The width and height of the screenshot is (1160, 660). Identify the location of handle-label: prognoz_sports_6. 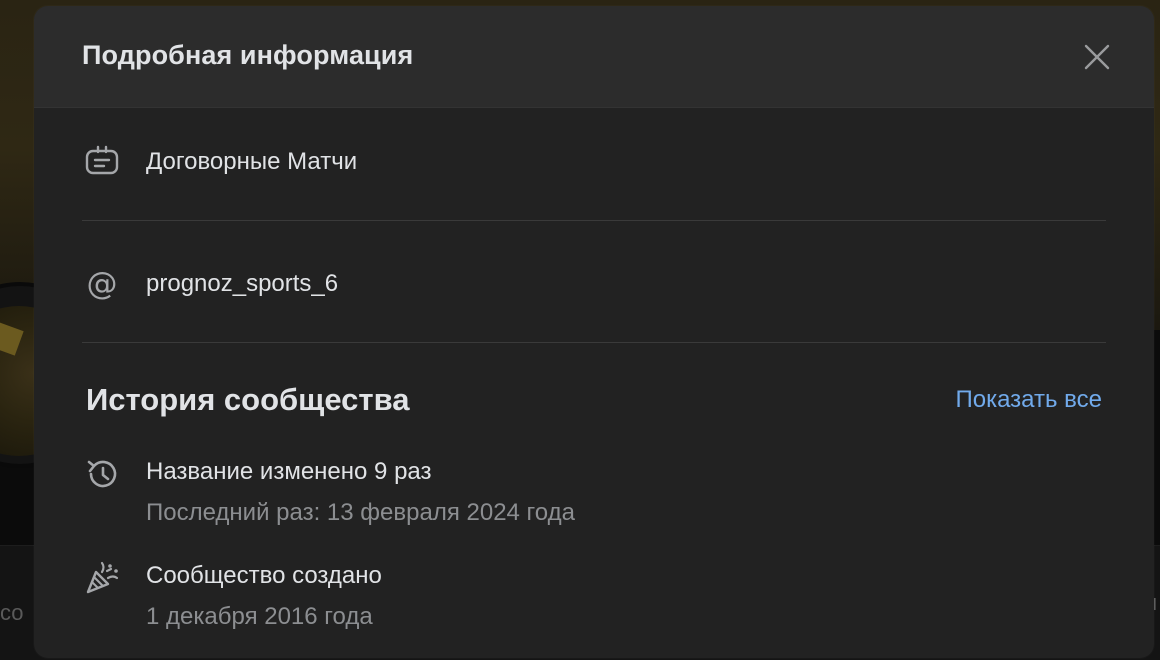
(242, 283).